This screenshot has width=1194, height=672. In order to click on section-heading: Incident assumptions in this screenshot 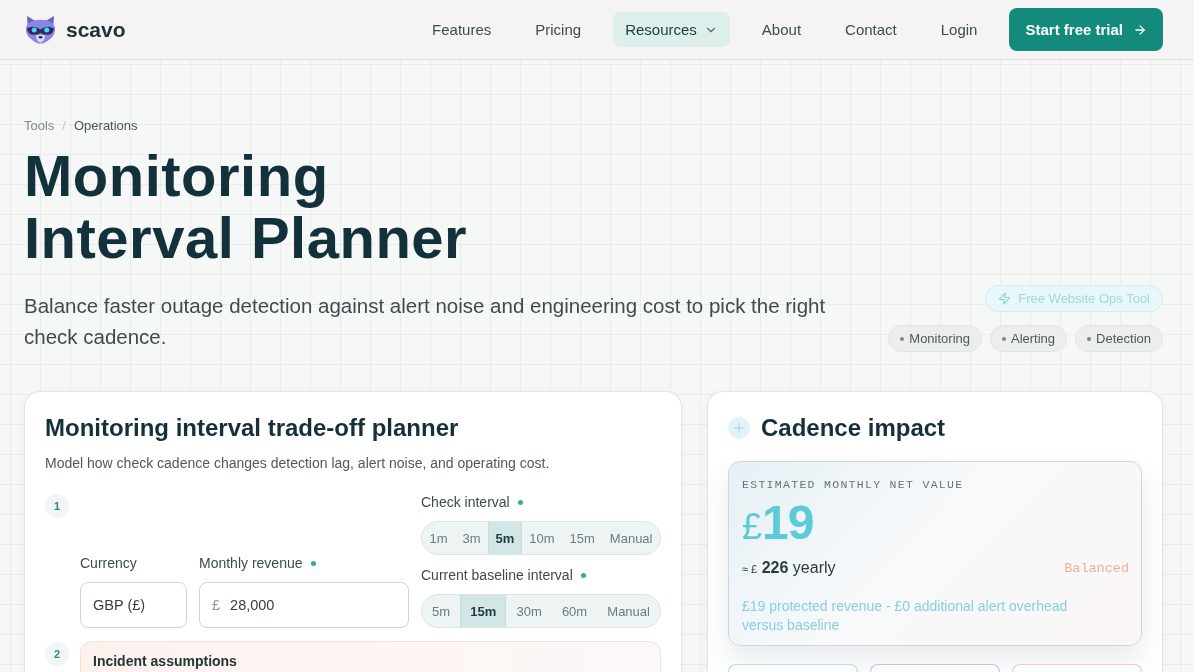, I will do `click(165, 661)`.